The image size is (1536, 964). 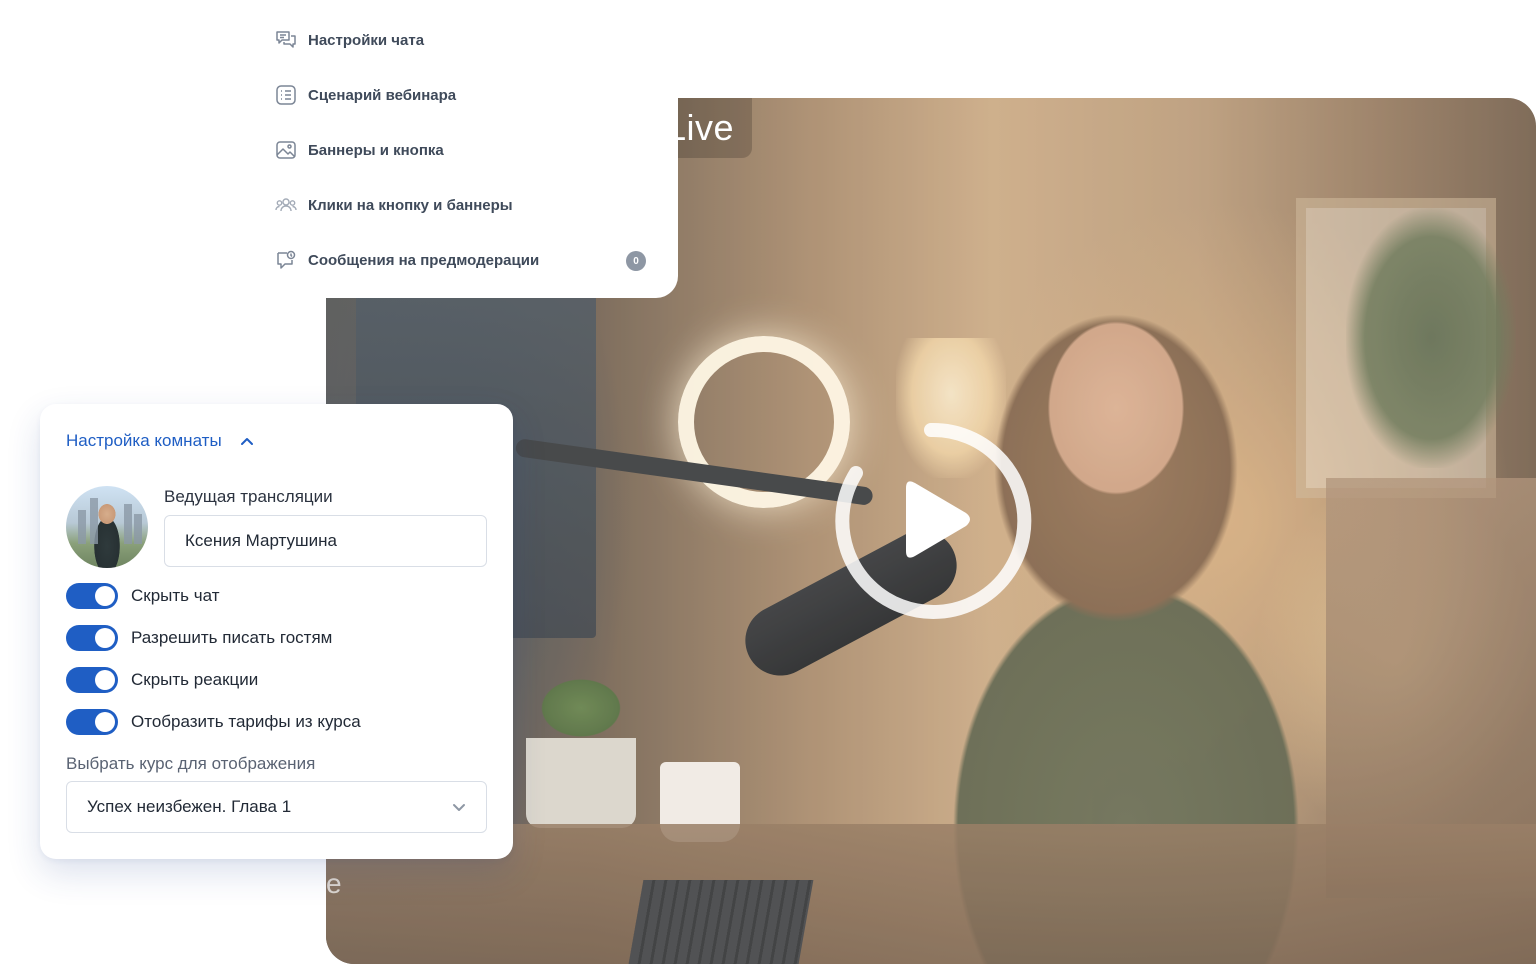 What do you see at coordinates (286, 260) in the screenshot?
I see `moderation-chat-icon` at bounding box center [286, 260].